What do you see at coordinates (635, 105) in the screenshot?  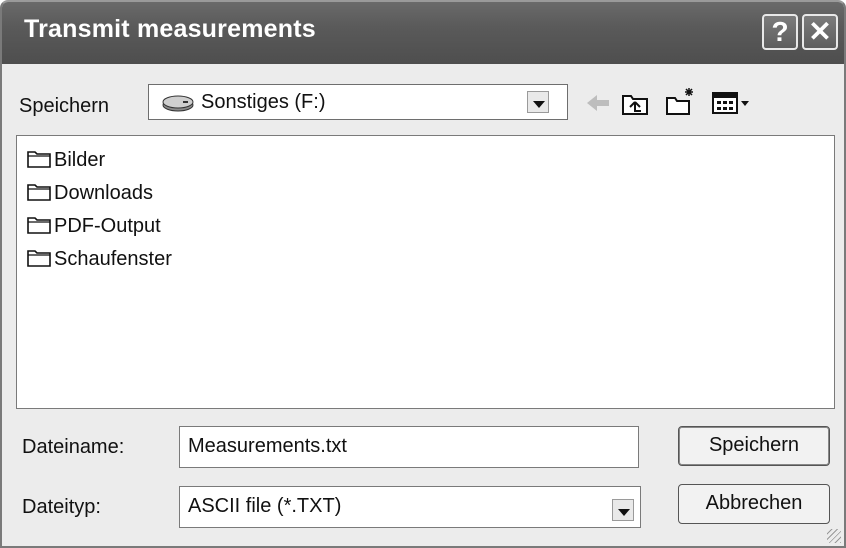 I see `up-folder-icon` at bounding box center [635, 105].